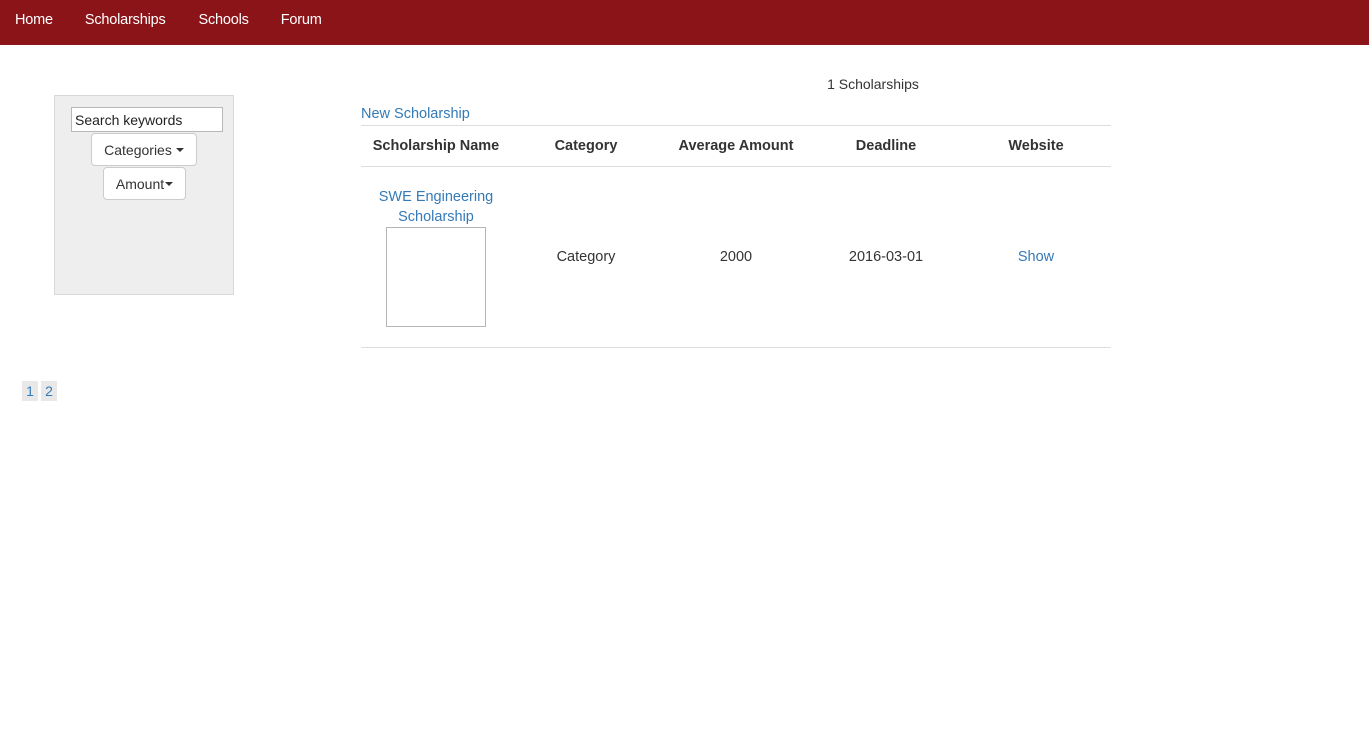  What do you see at coordinates (138, 149) in the screenshot?
I see `categories-dropdown-label: Categories` at bounding box center [138, 149].